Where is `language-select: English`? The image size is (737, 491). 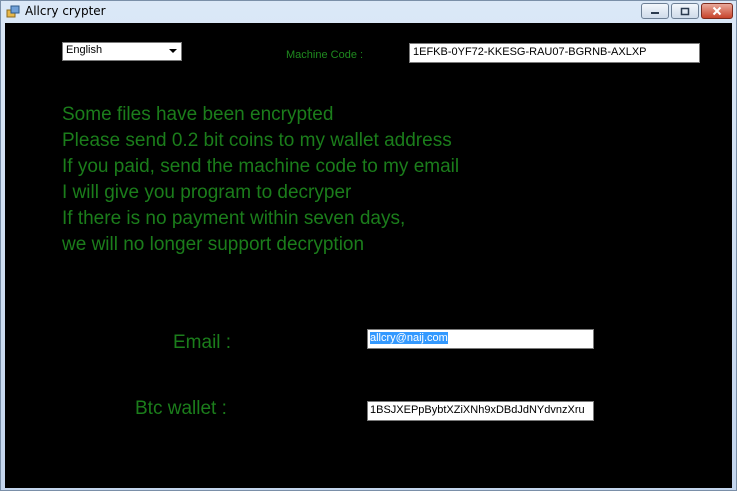
language-select: English is located at coordinates (122, 51).